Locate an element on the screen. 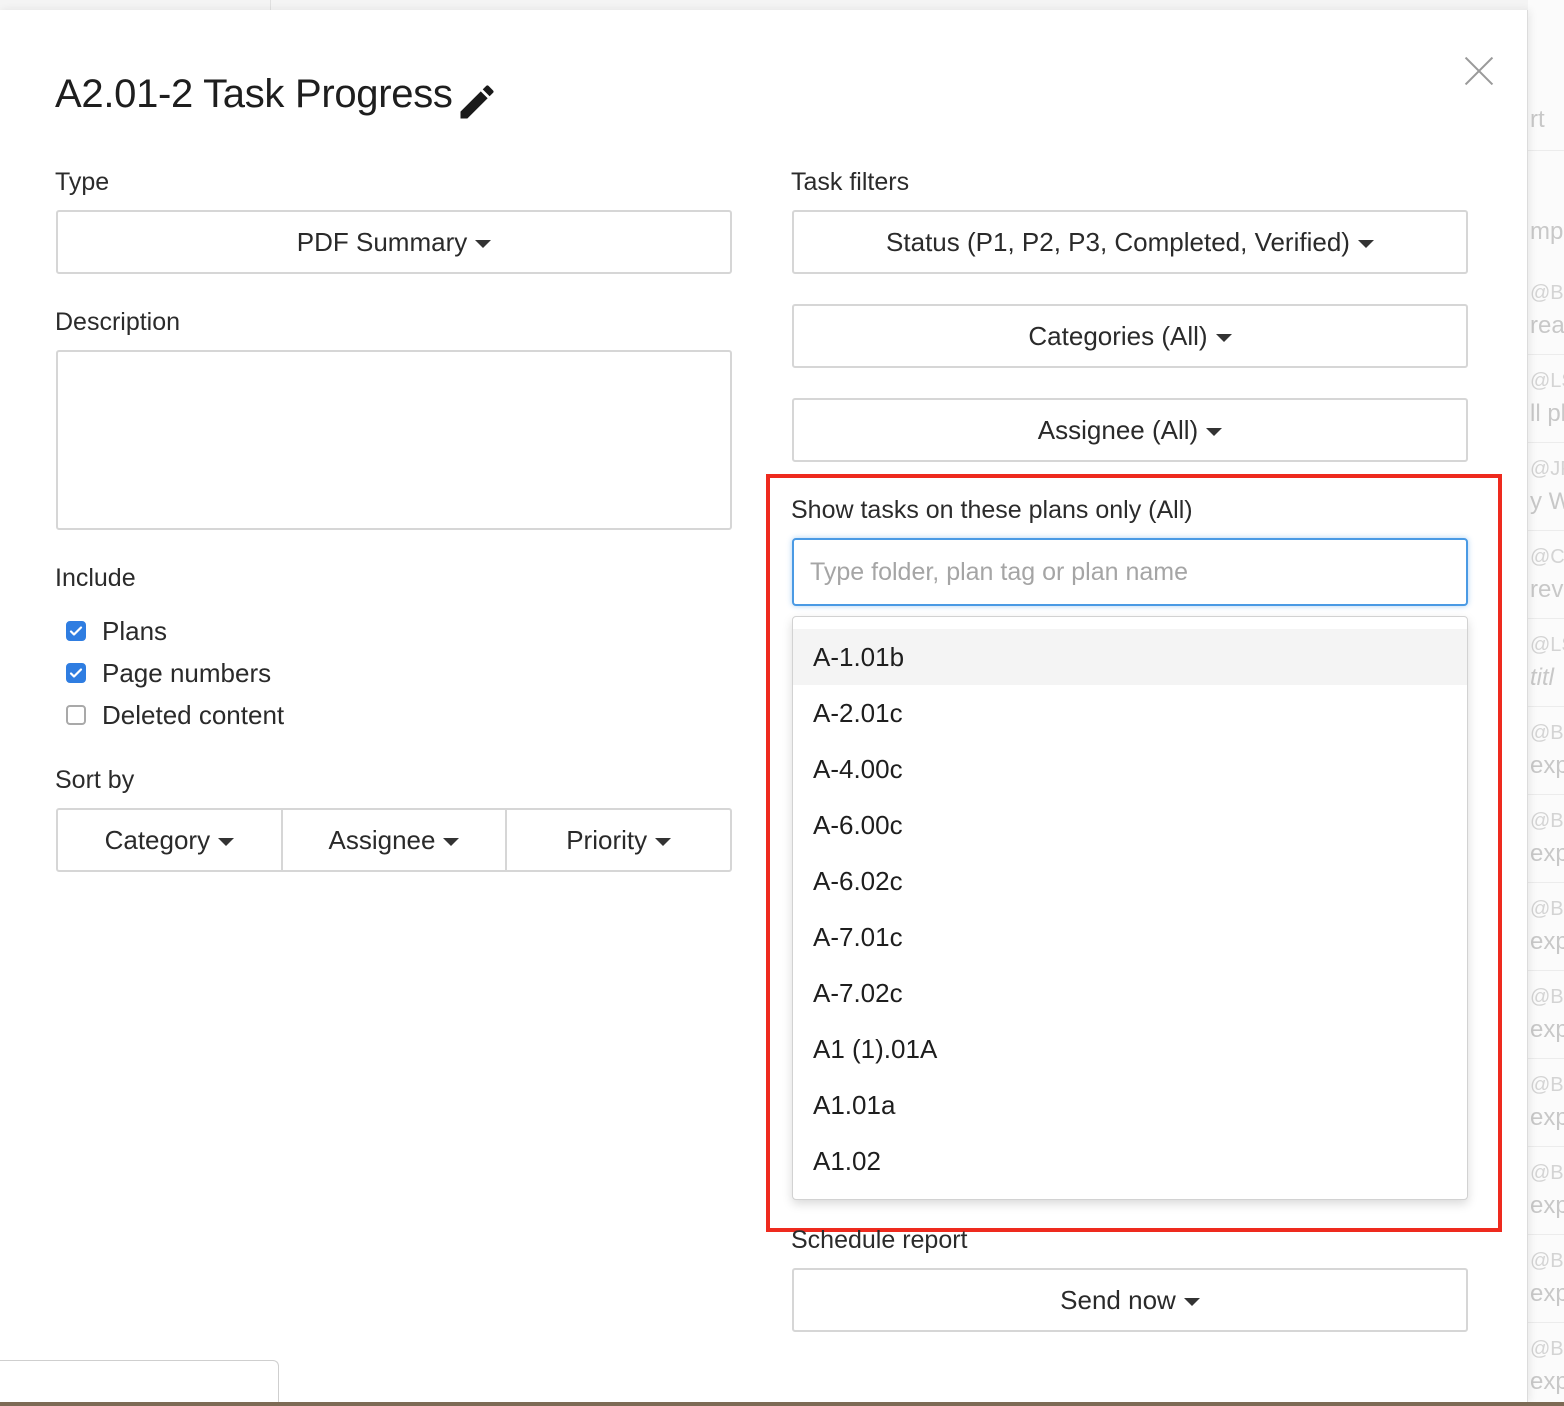  sort-priority-dropdown: Priority is located at coordinates (619, 840).